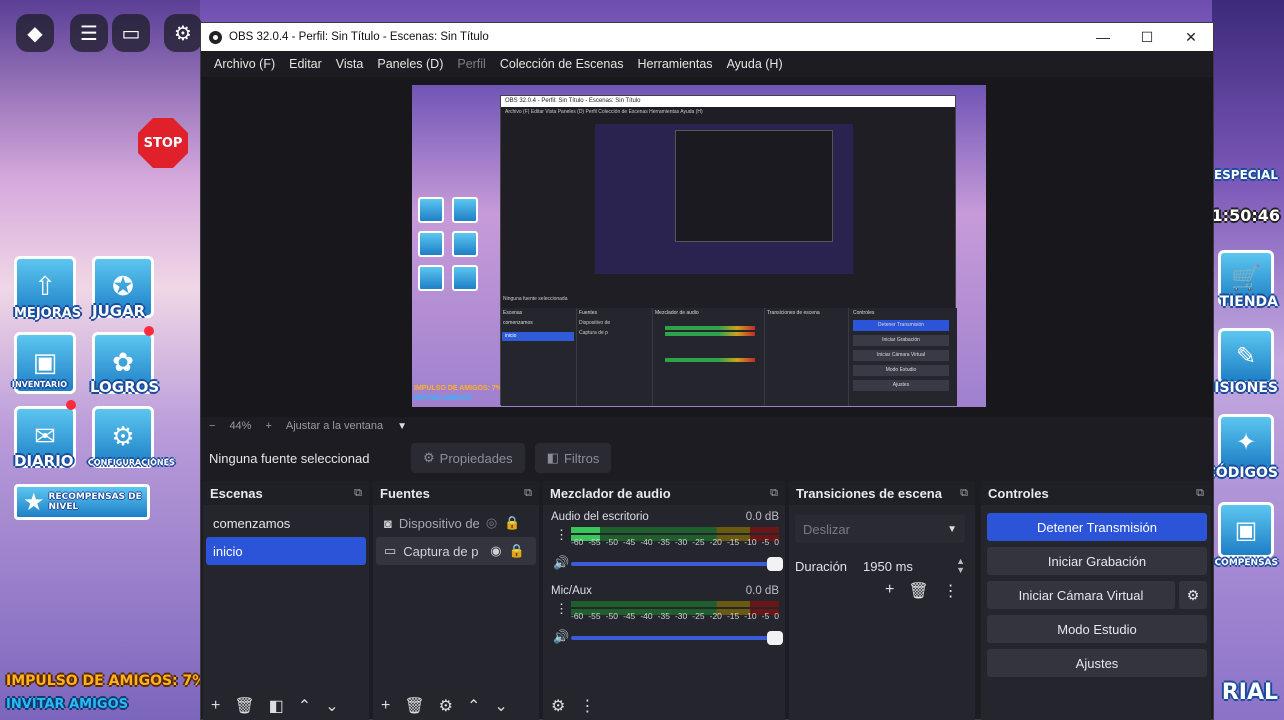 This screenshot has height=720, width=1284. I want to click on virtual-camera-settings-button: ⚙, so click(1193, 595).